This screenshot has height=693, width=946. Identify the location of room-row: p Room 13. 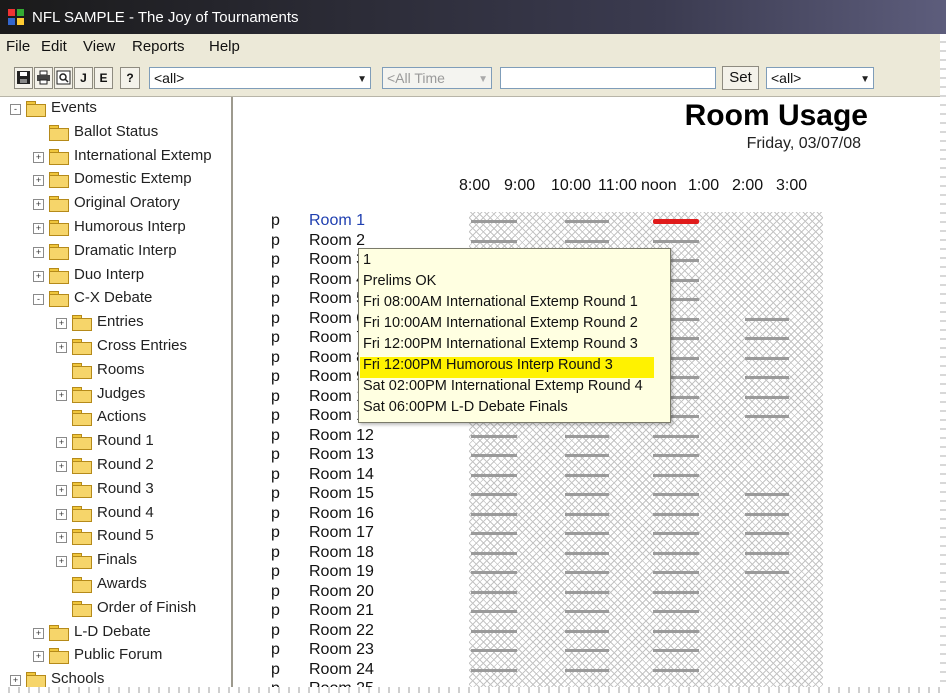
(348, 455).